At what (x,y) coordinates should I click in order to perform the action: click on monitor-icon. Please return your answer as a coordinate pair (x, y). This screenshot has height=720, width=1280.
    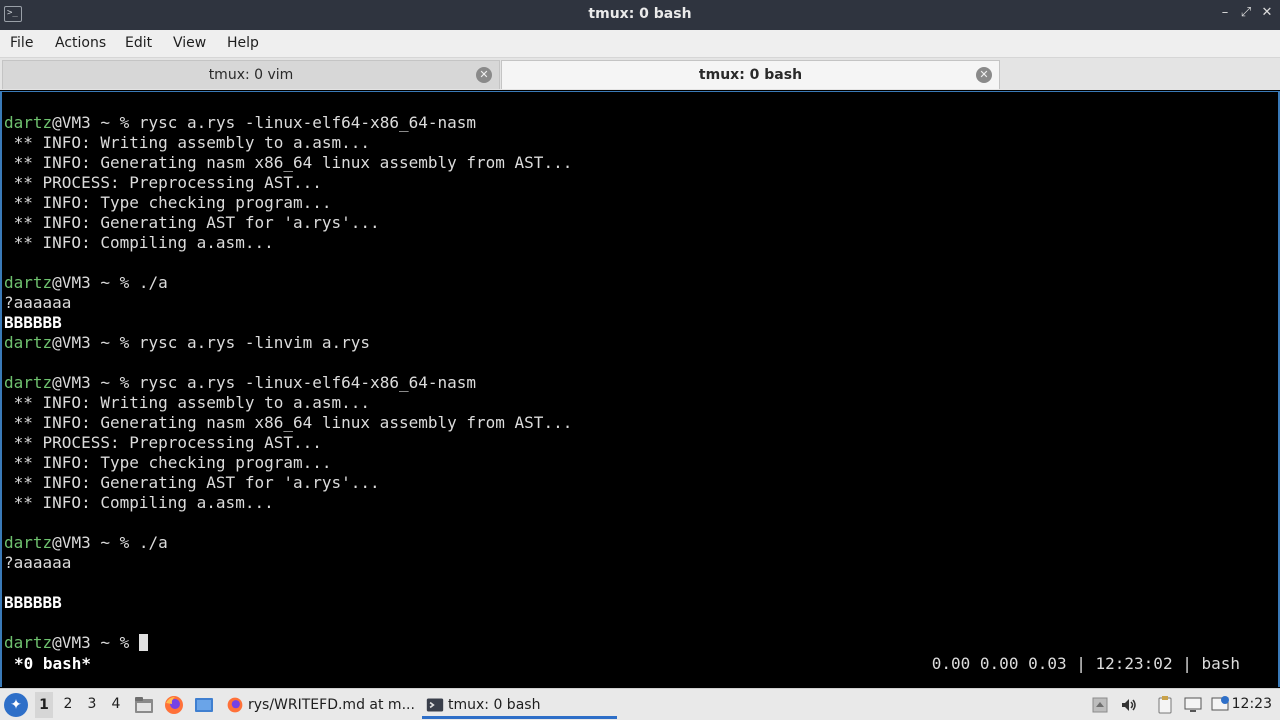
    Looking at the image, I should click on (1193, 705).